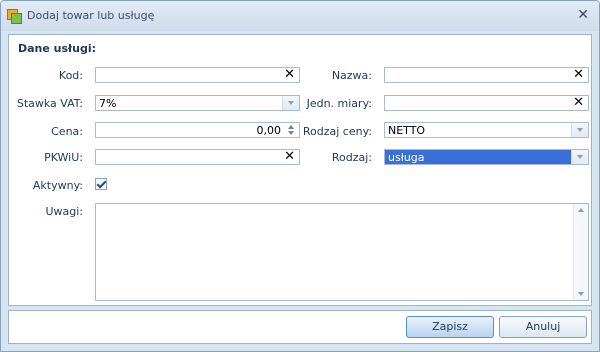  What do you see at coordinates (583, 15) in the screenshot?
I see `close-icon: ✕` at bounding box center [583, 15].